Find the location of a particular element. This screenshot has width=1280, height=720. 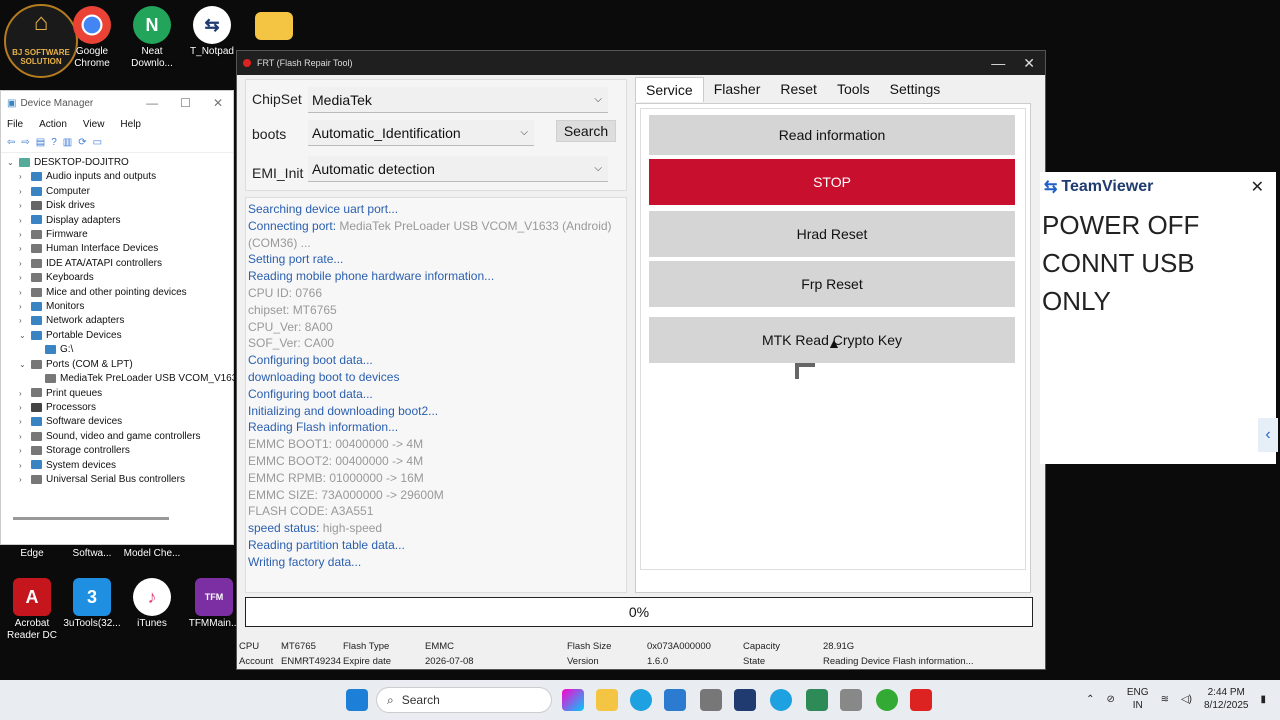

hard-reset-button: Hrad Reset is located at coordinates (832, 234).